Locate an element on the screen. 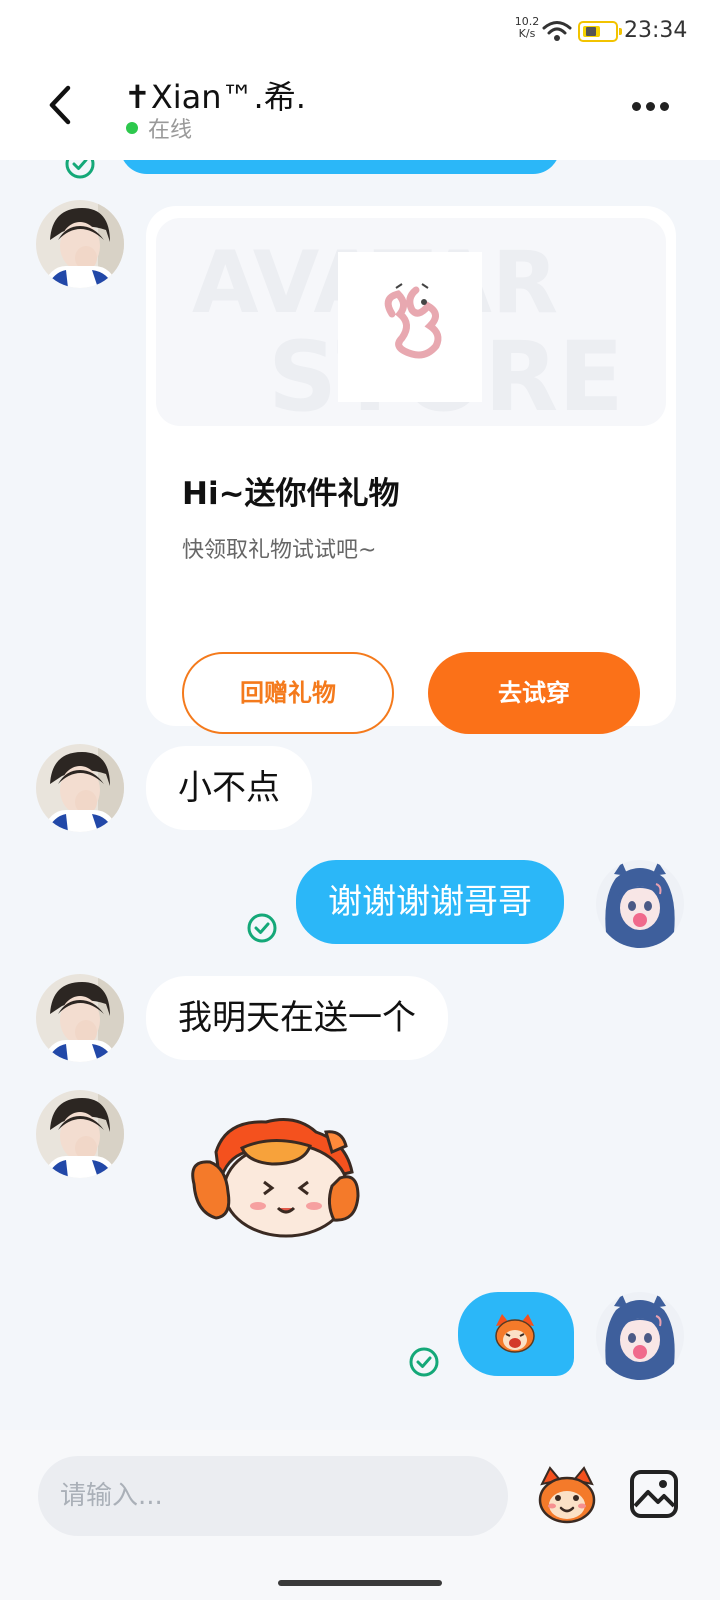  gift-card-subtitle: 快领取礼物试试吧~ is located at coordinates (279, 550).